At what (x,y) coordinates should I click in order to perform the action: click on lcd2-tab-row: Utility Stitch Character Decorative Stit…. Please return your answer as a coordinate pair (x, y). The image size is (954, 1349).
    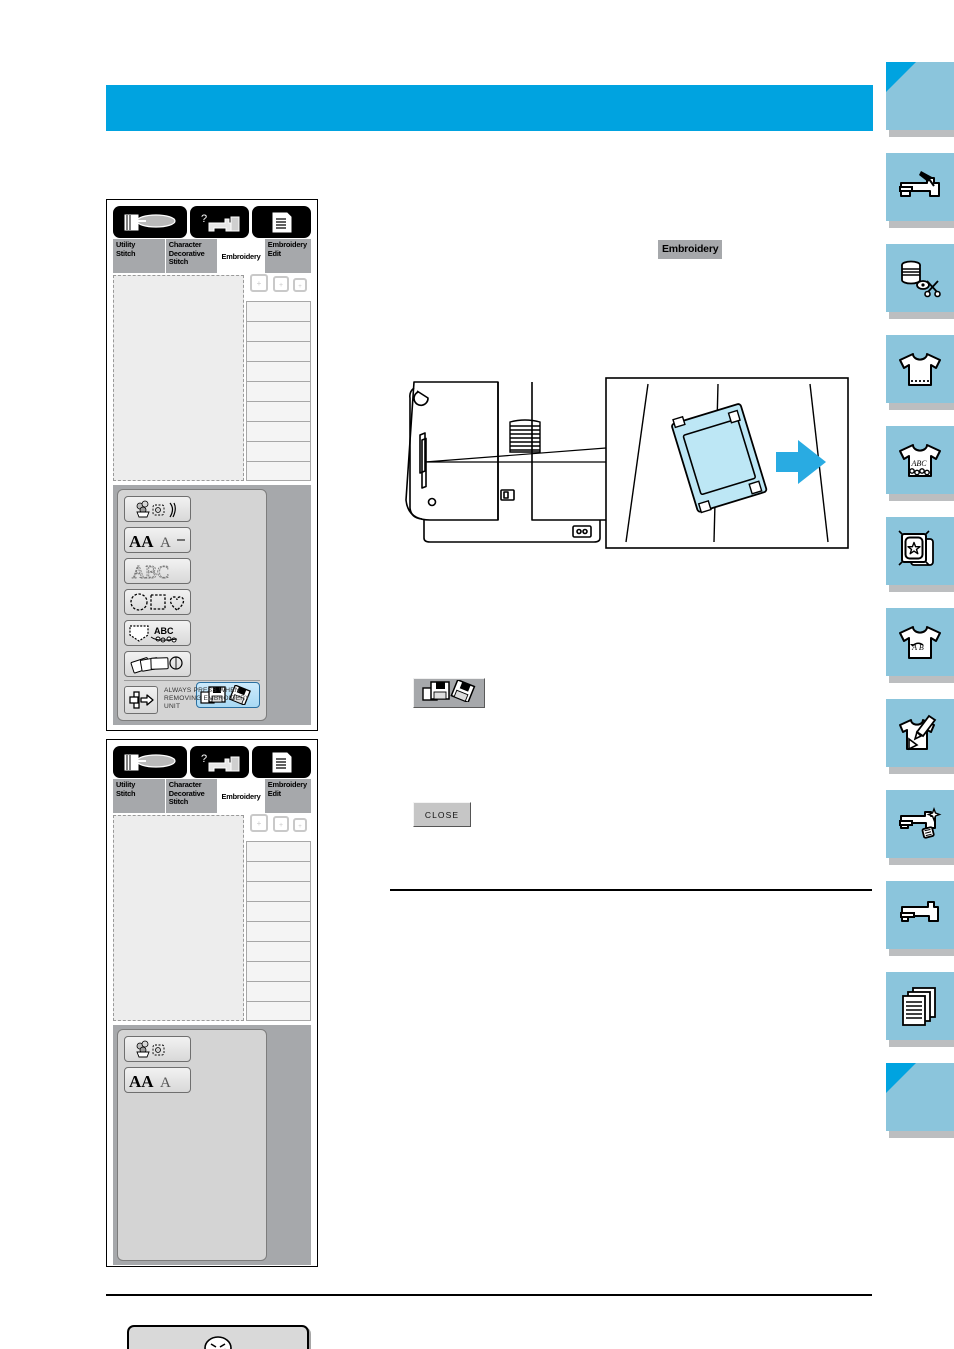
    Looking at the image, I should click on (212, 796).